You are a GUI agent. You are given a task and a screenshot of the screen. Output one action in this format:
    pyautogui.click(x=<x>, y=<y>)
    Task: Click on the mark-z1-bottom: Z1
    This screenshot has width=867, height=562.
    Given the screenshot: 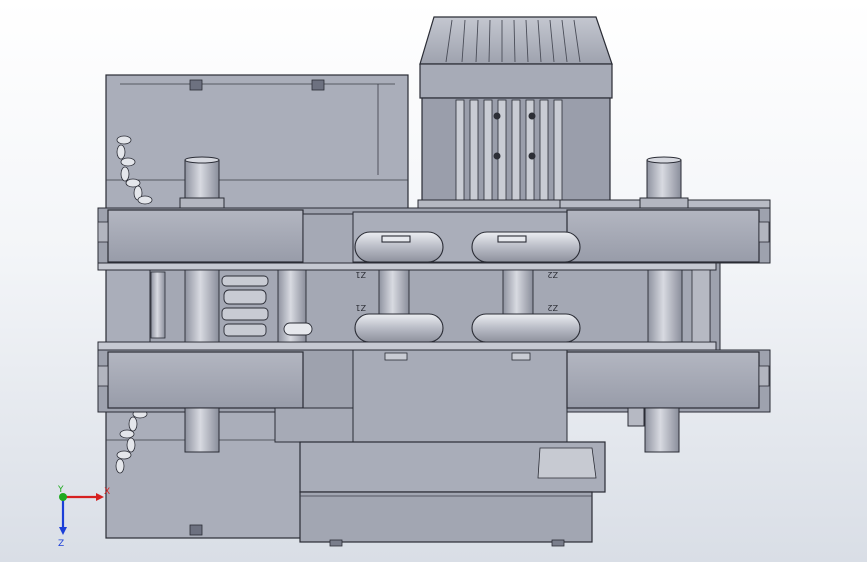 What is the action you would take?
    pyautogui.click(x=360, y=307)
    